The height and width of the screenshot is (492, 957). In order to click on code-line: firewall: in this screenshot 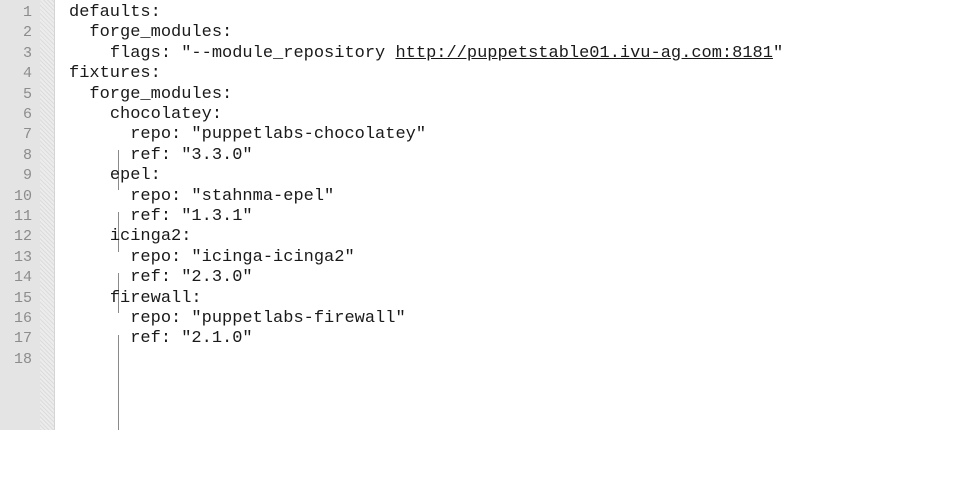, I will do `click(155, 298)`.